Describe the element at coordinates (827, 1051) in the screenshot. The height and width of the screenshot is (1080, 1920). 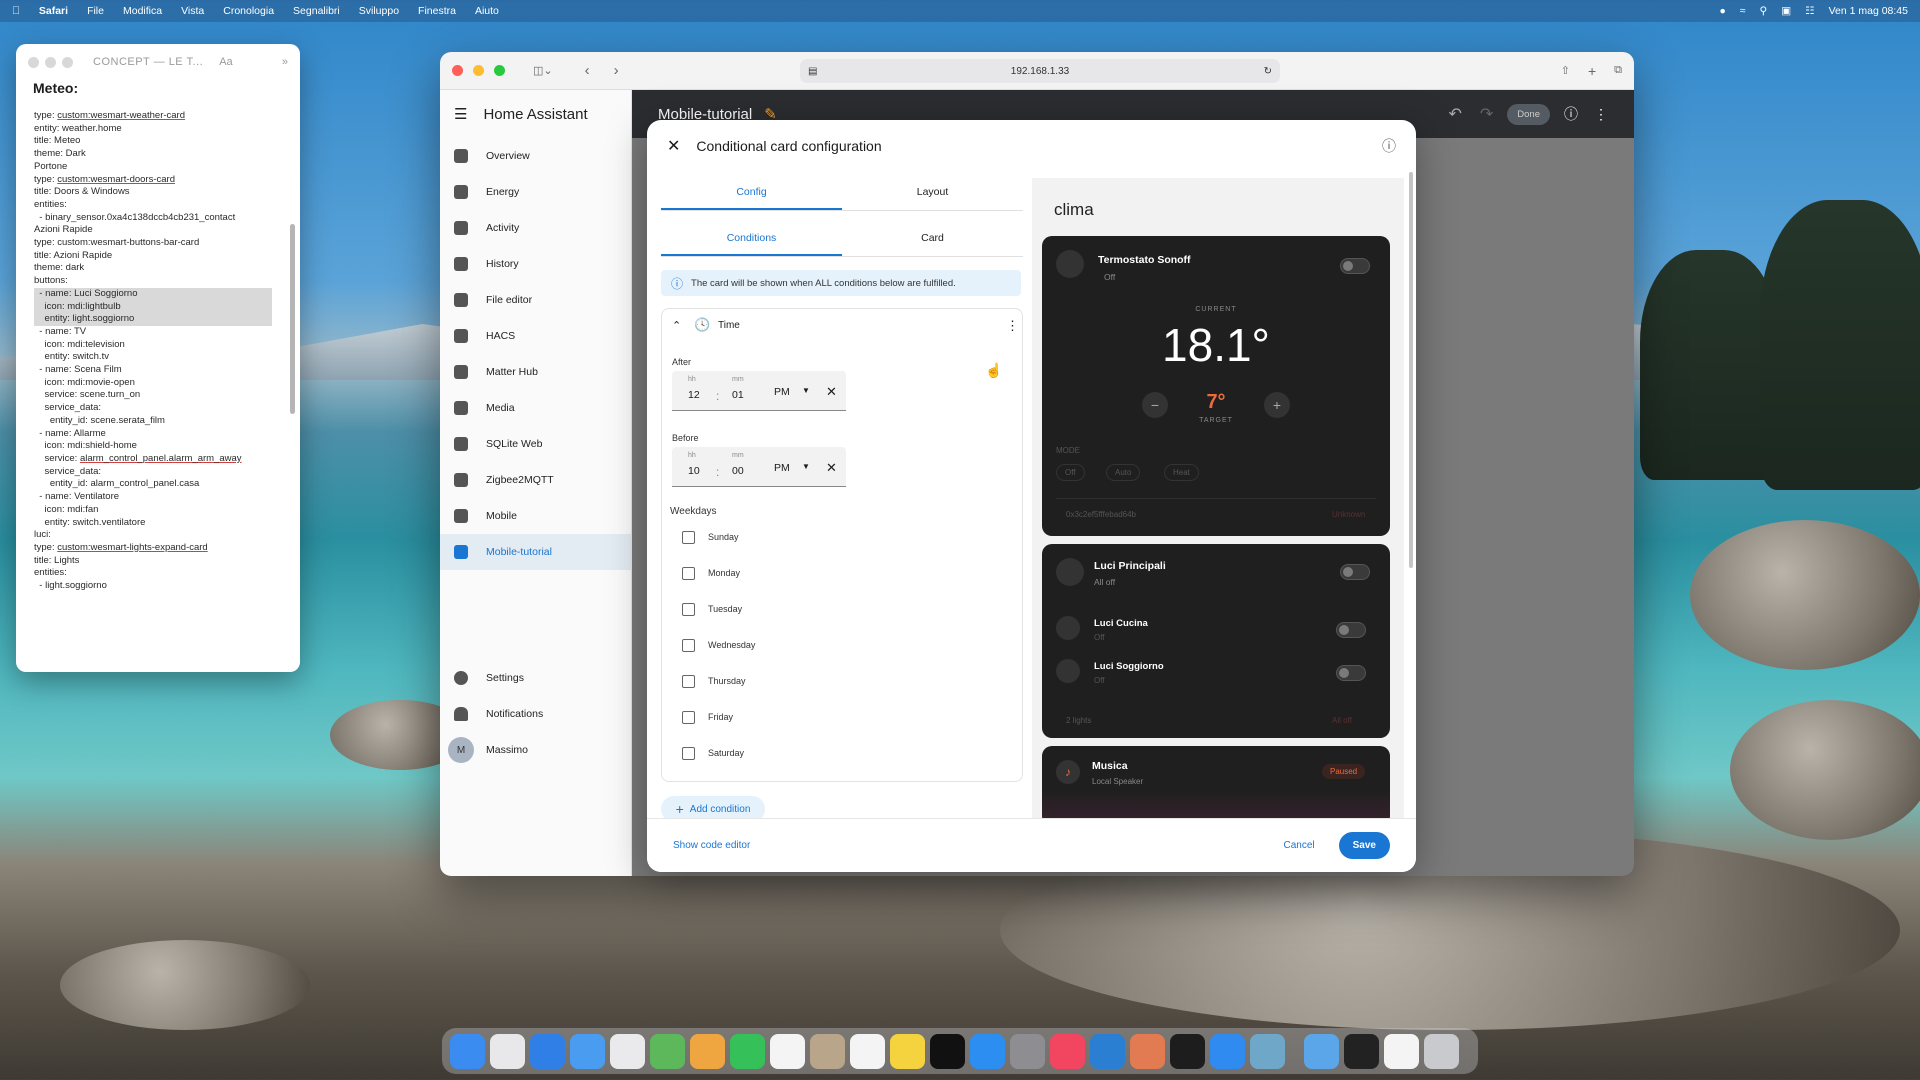
I see `contacts-icon` at that location.